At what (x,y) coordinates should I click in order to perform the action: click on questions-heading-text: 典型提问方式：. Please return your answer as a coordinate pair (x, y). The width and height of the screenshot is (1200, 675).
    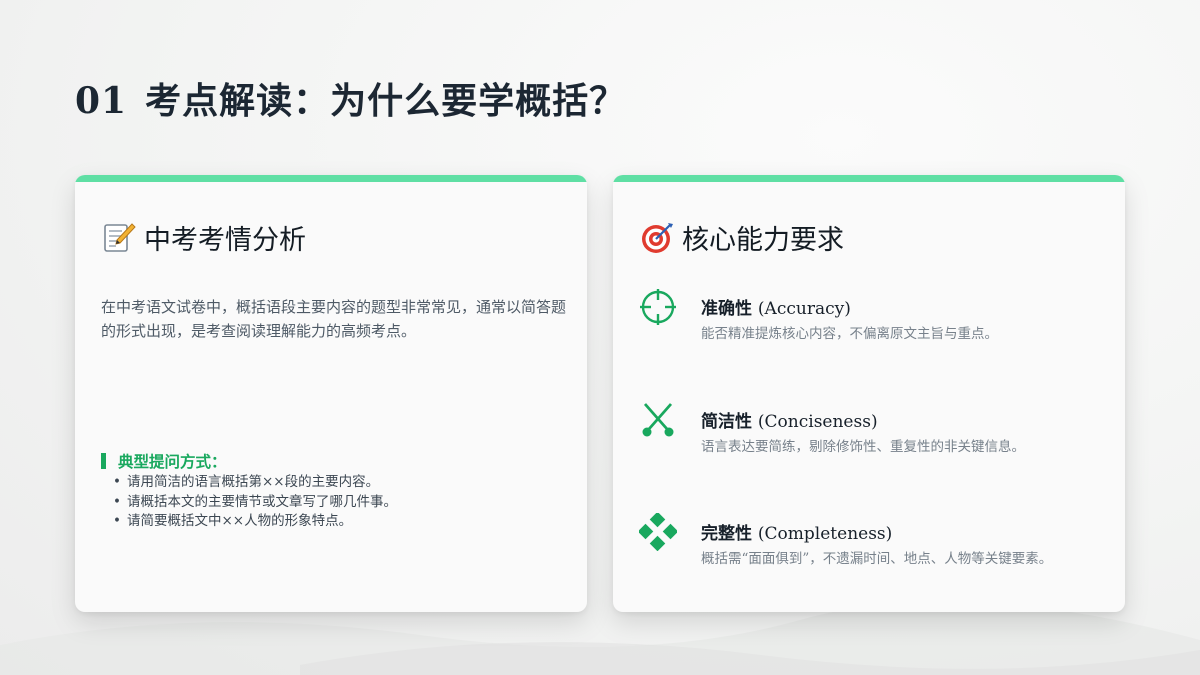
    Looking at the image, I should click on (172, 461).